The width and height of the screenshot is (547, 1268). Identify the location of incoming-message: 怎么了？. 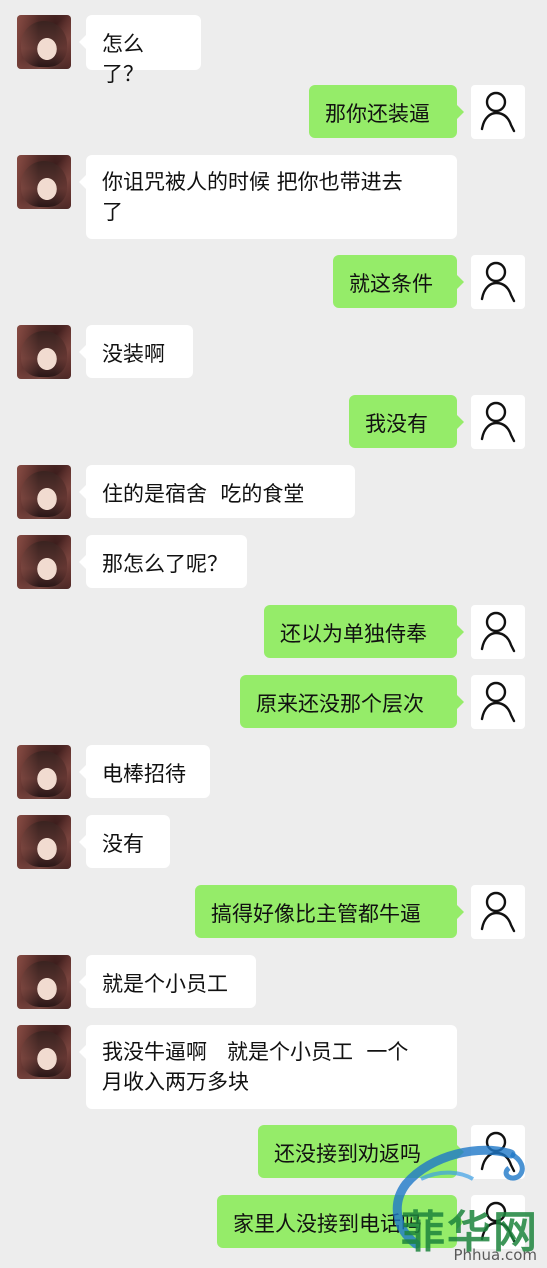
(273, 50).